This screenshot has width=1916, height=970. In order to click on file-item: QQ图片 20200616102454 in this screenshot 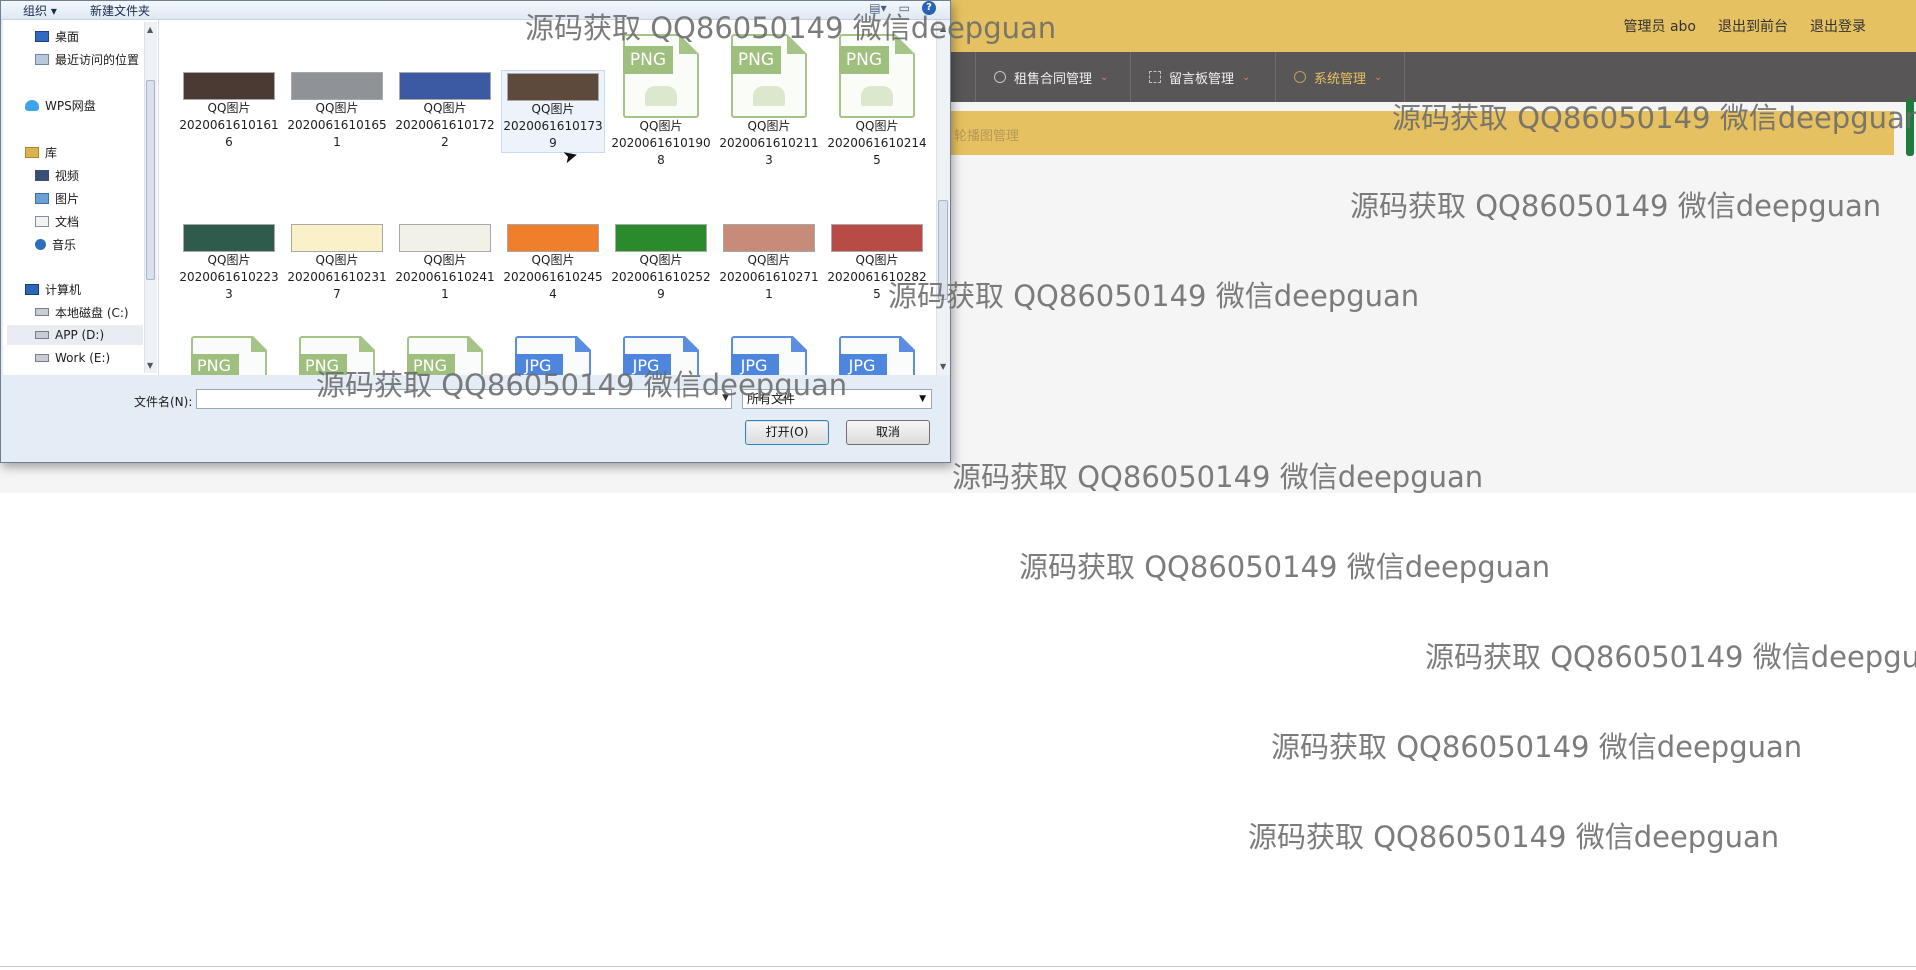, I will do `click(553, 262)`.